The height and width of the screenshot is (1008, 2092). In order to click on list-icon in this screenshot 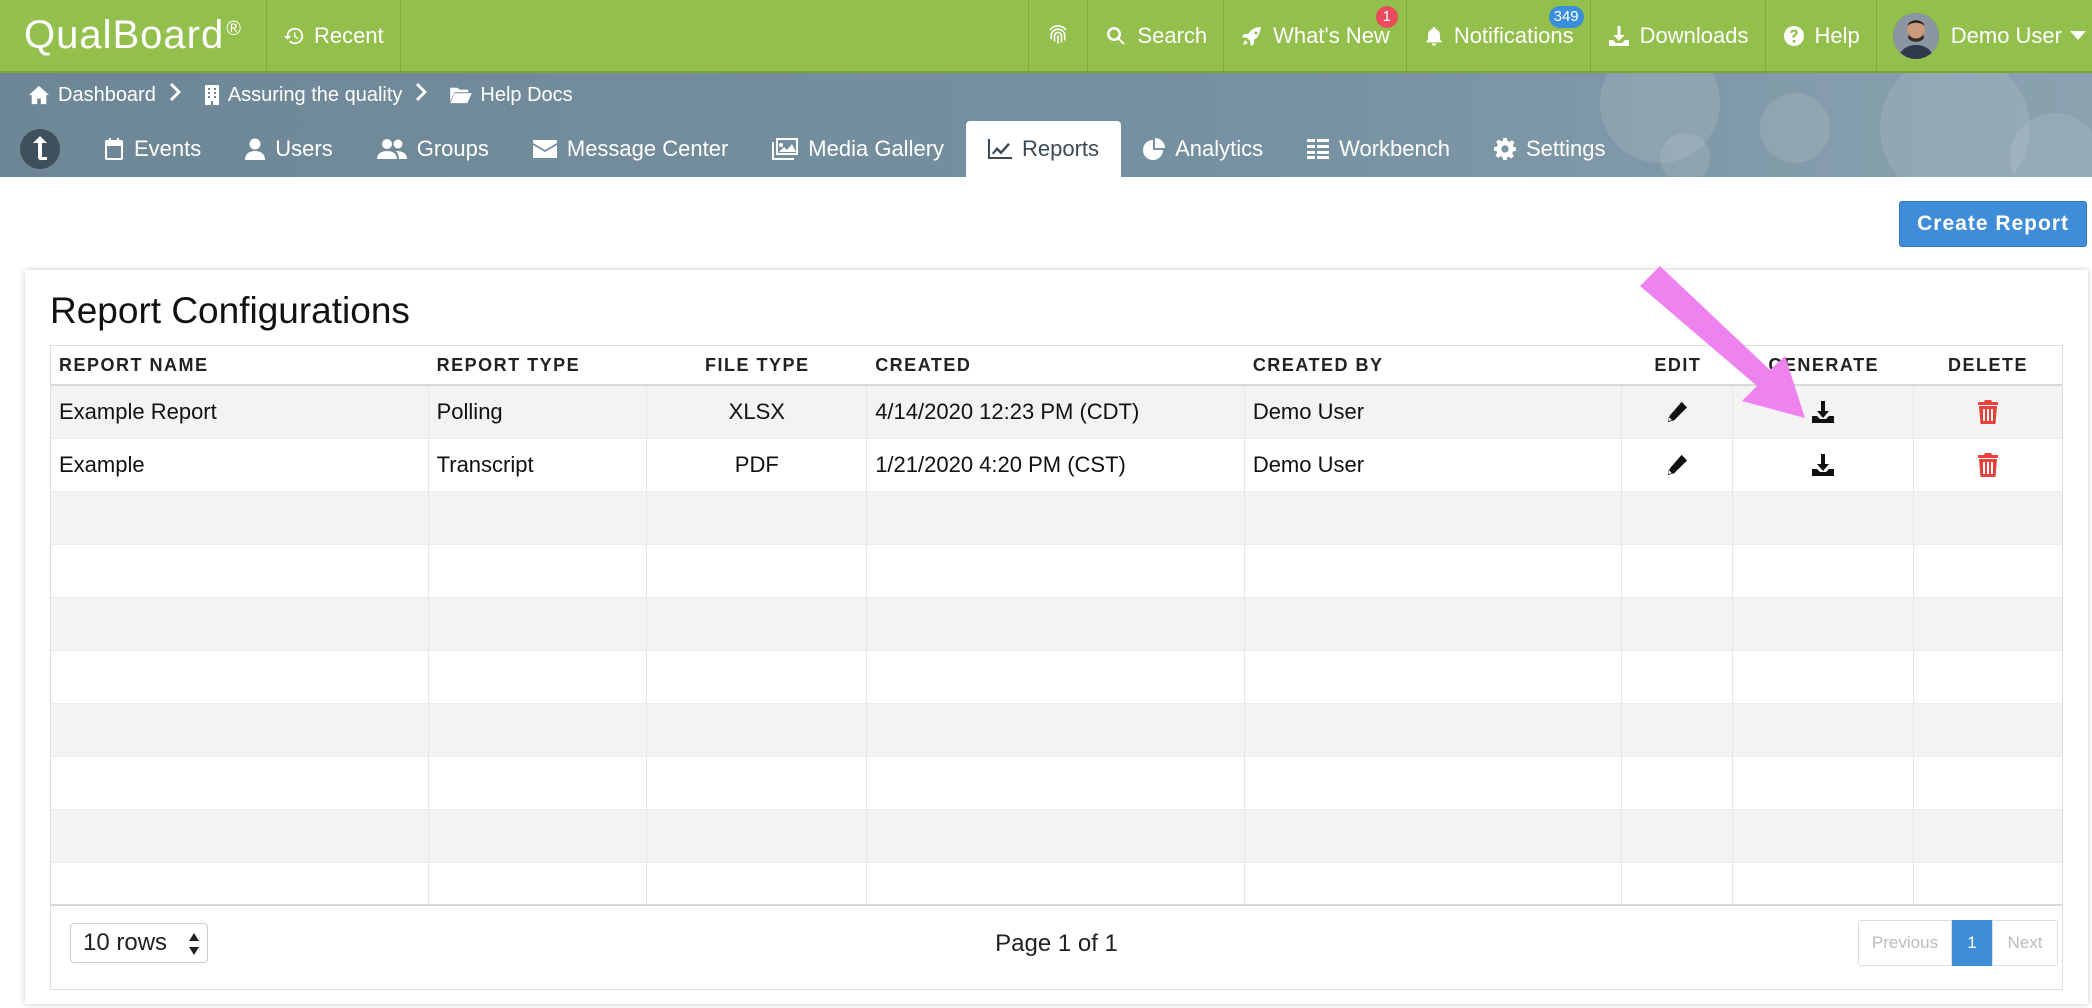, I will do `click(1318, 149)`.